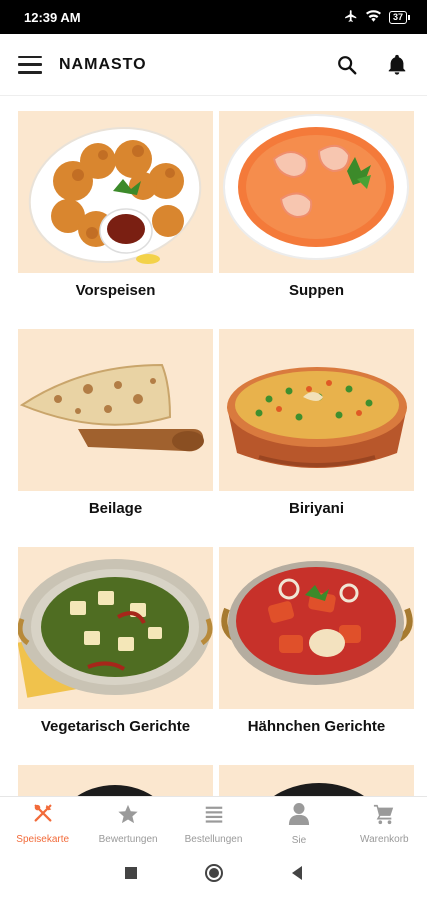 The image size is (427, 900). I want to click on category-card-vorspeisen: Vorspeisen, so click(115, 205).